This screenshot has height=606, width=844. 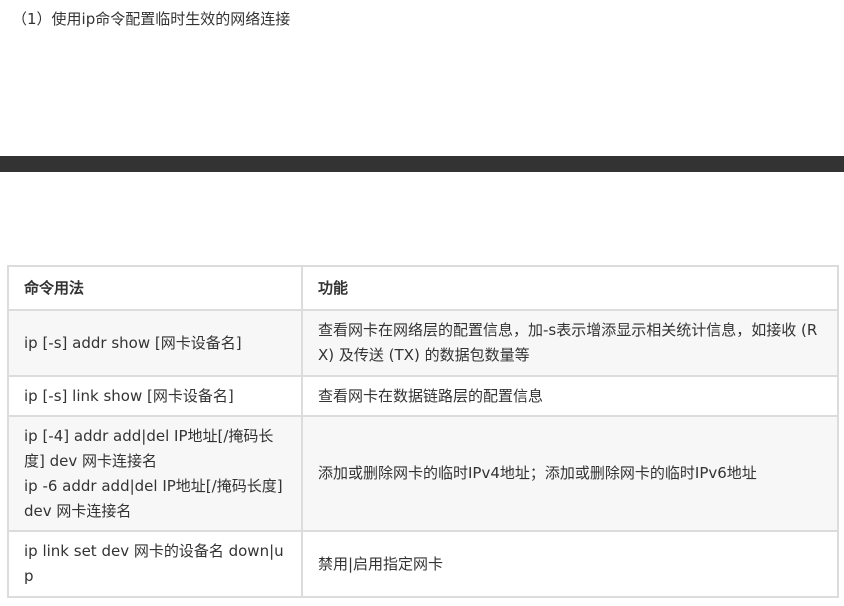 I want to click on usage-text: ip [-s] link show [网卡设备名], so click(x=129, y=395).